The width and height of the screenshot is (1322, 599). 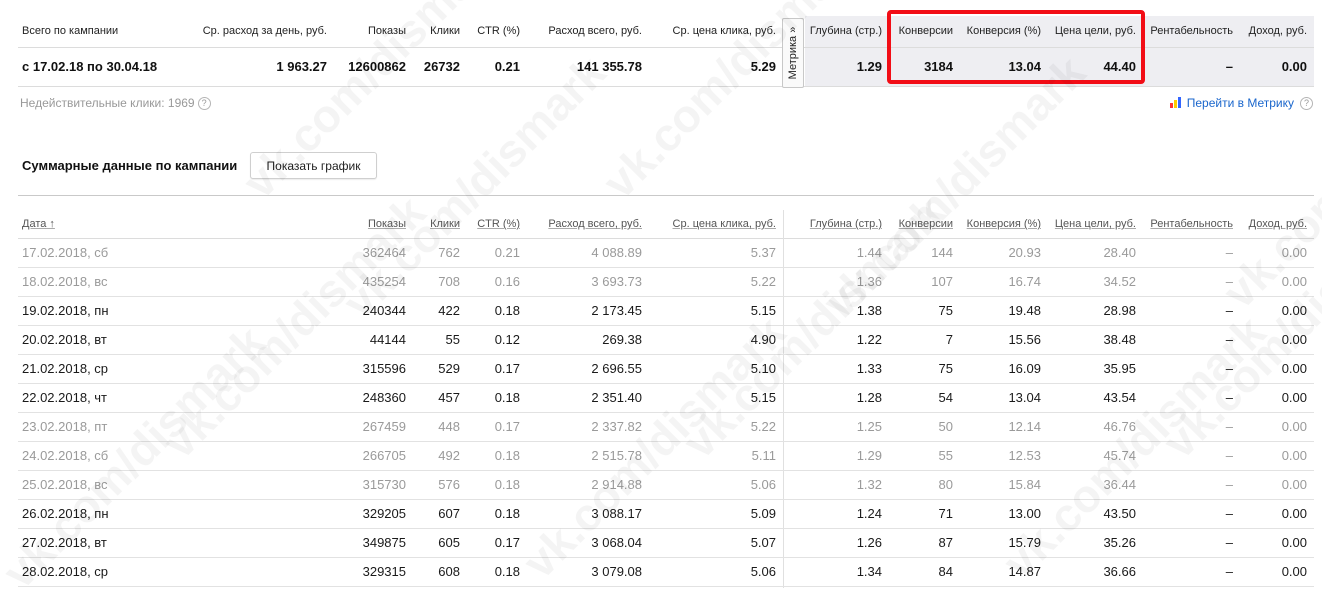 I want to click on cell-date: 21.02.2018, ср, so click(x=65, y=368).